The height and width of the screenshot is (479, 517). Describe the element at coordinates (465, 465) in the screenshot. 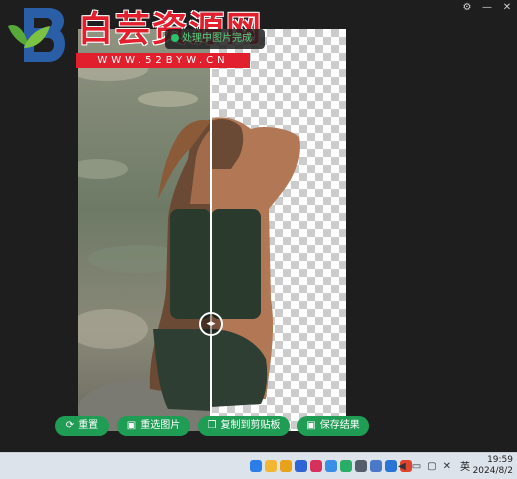

I see `input-method-indicator: 英` at that location.